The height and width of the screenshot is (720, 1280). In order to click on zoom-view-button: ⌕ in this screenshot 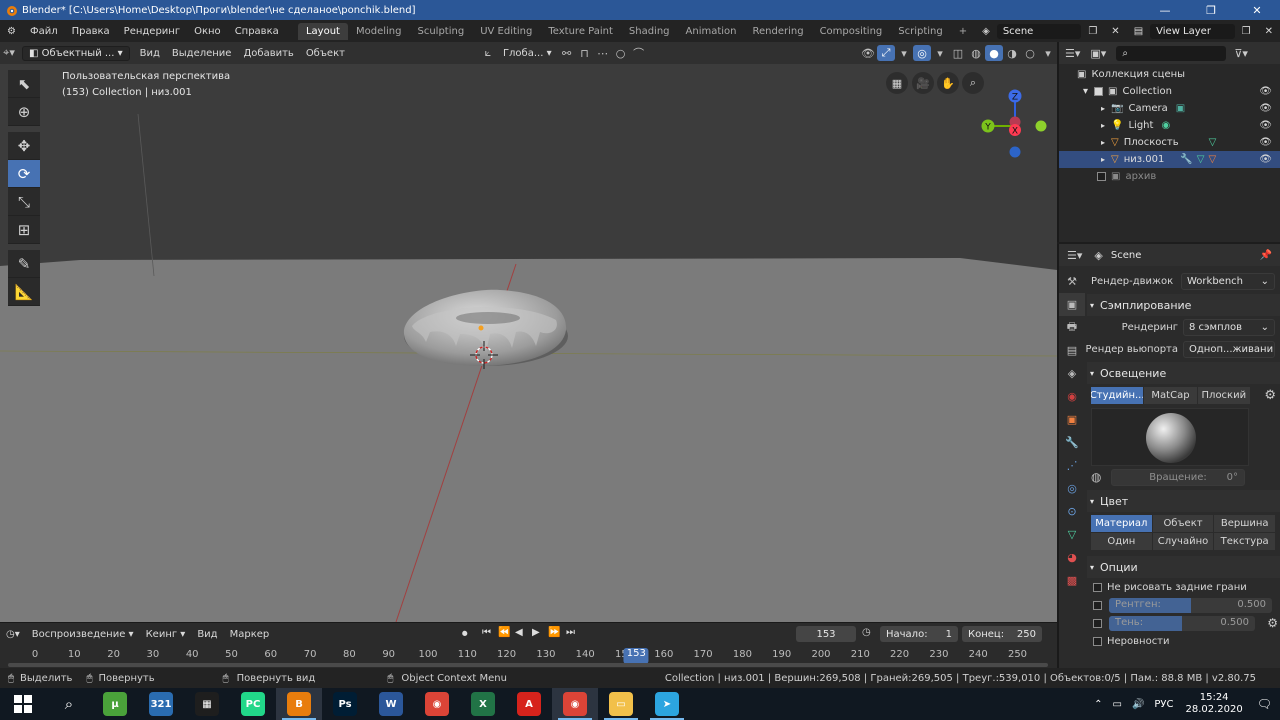, I will do `click(973, 83)`.